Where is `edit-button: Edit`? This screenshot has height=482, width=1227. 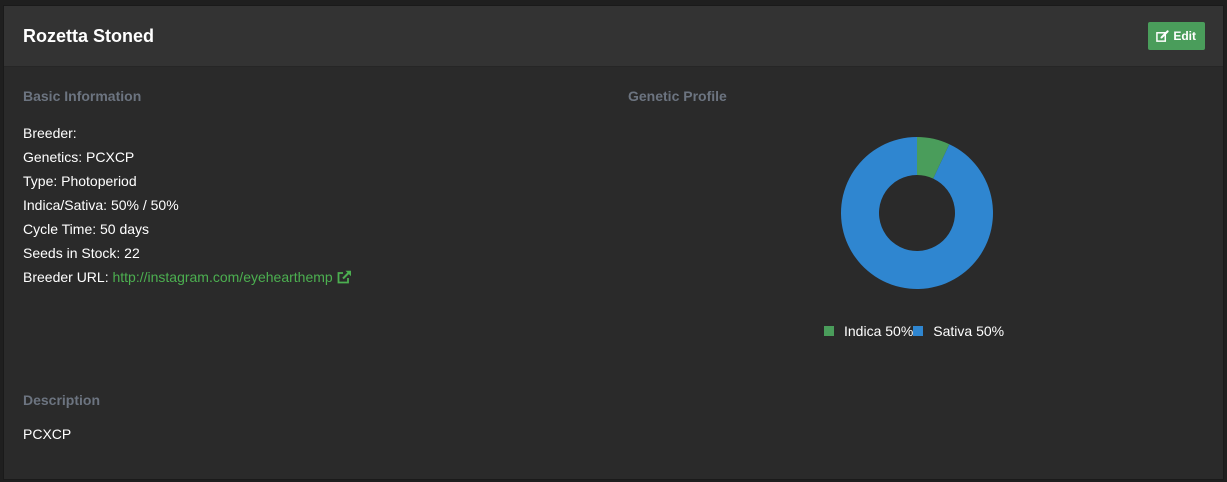
edit-button: Edit is located at coordinates (1176, 36).